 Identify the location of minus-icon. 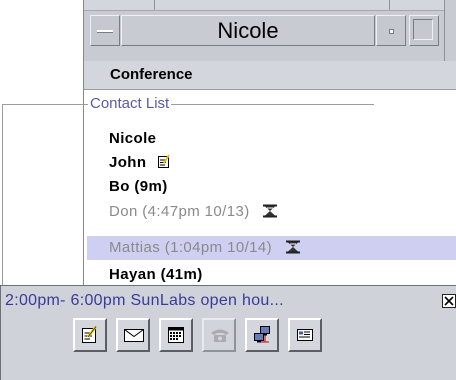
(105, 31).